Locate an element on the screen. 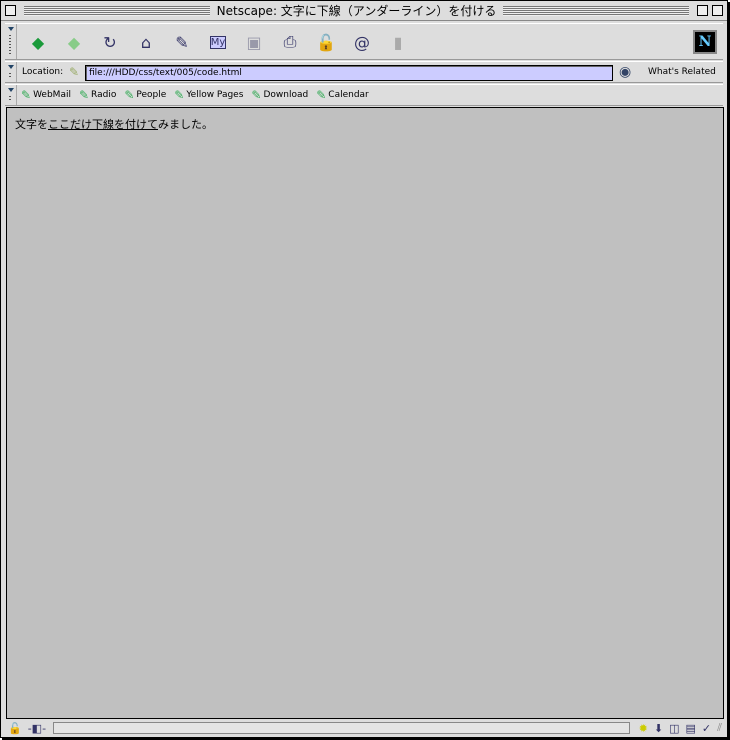  security-lock-icon: 🔓 is located at coordinates (15, 728).